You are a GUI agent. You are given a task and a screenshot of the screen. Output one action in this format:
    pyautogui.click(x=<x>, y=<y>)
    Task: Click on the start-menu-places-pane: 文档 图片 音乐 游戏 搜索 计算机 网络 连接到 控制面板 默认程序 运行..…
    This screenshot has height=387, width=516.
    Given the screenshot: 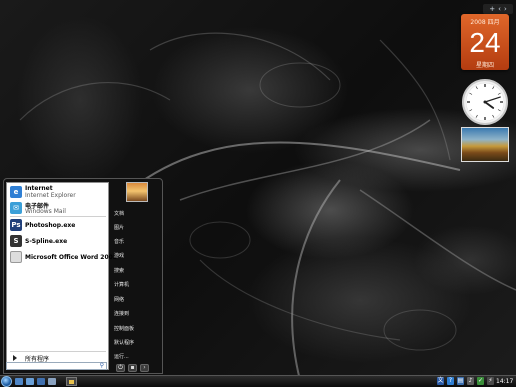 What is the action you would take?
    pyautogui.click(x=136, y=276)
    